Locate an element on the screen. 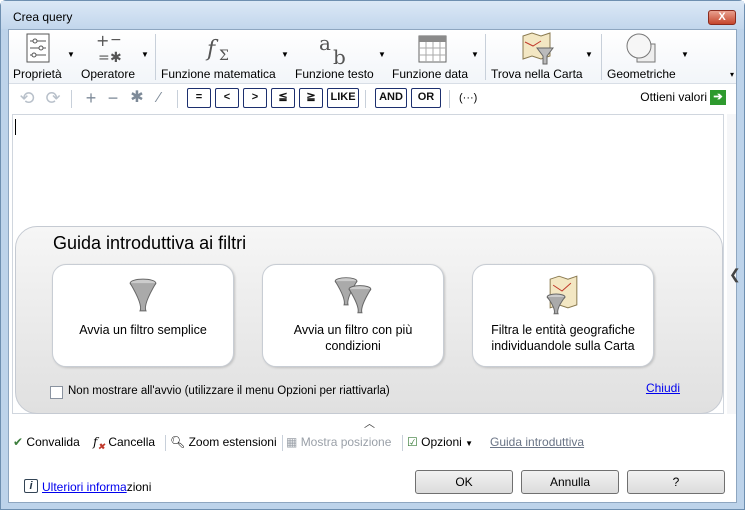  arrow-right-icon: ➔ is located at coordinates (718, 98).